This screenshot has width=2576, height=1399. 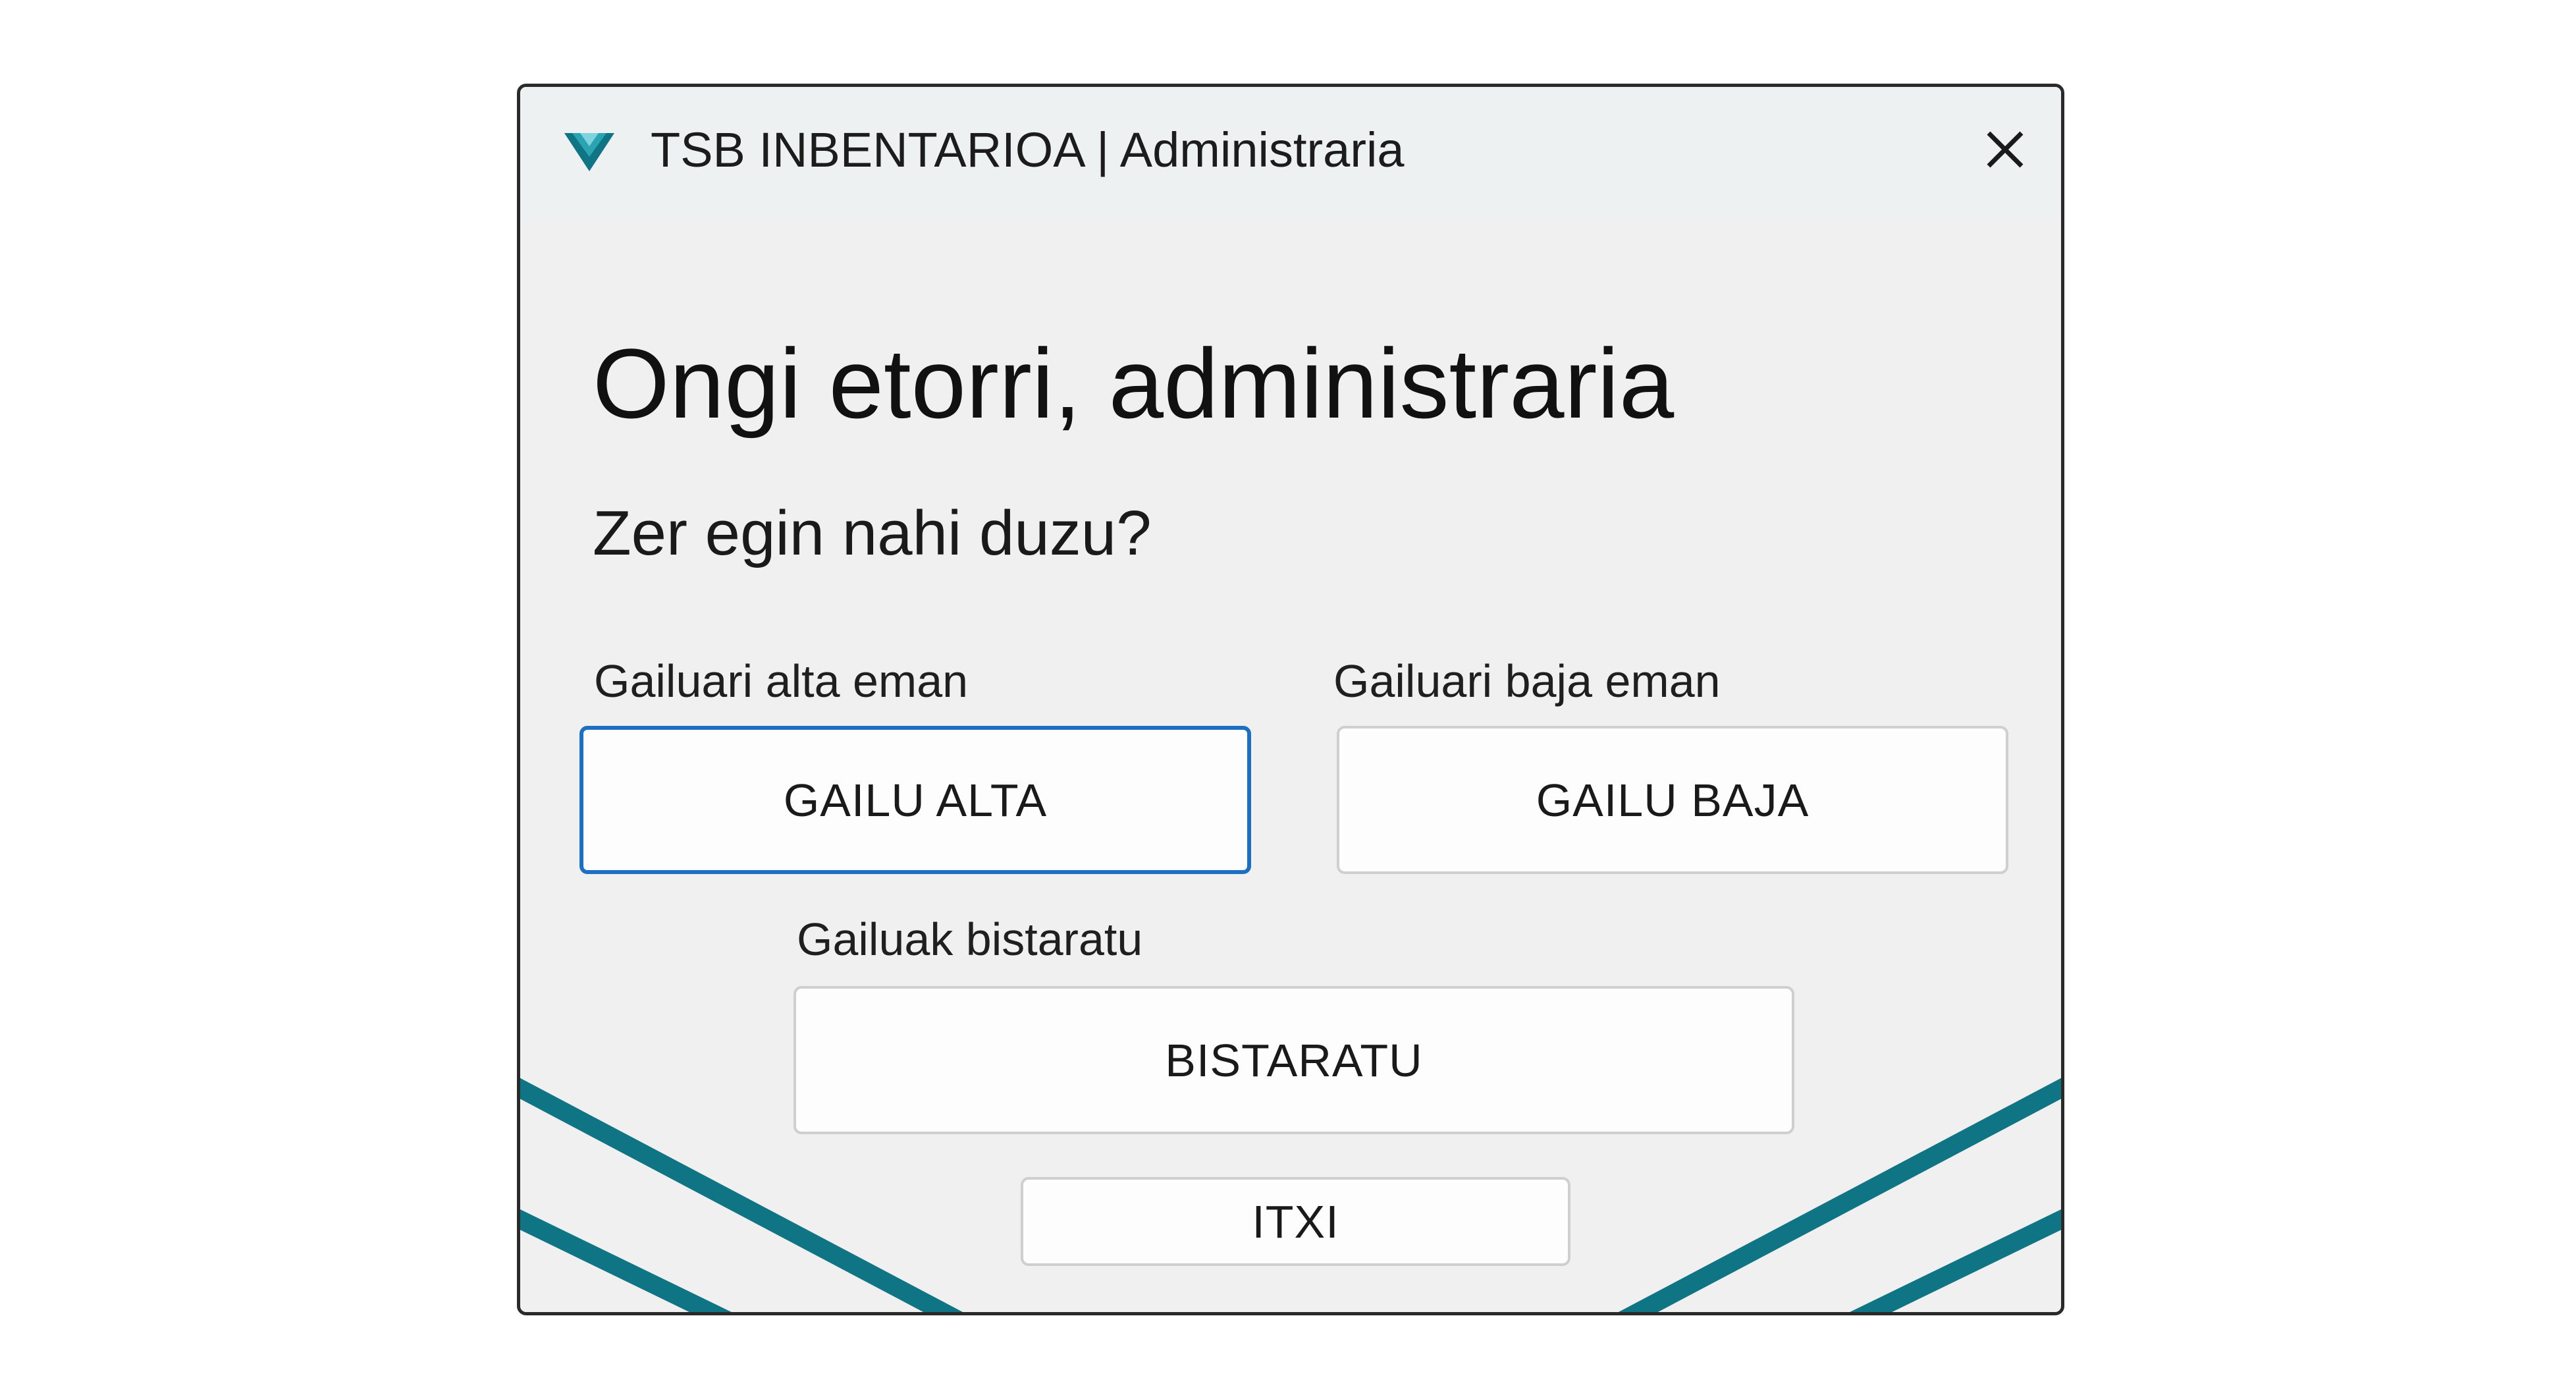 What do you see at coordinates (1293, 1060) in the screenshot?
I see `bistaratu-button: BISTARATU` at bounding box center [1293, 1060].